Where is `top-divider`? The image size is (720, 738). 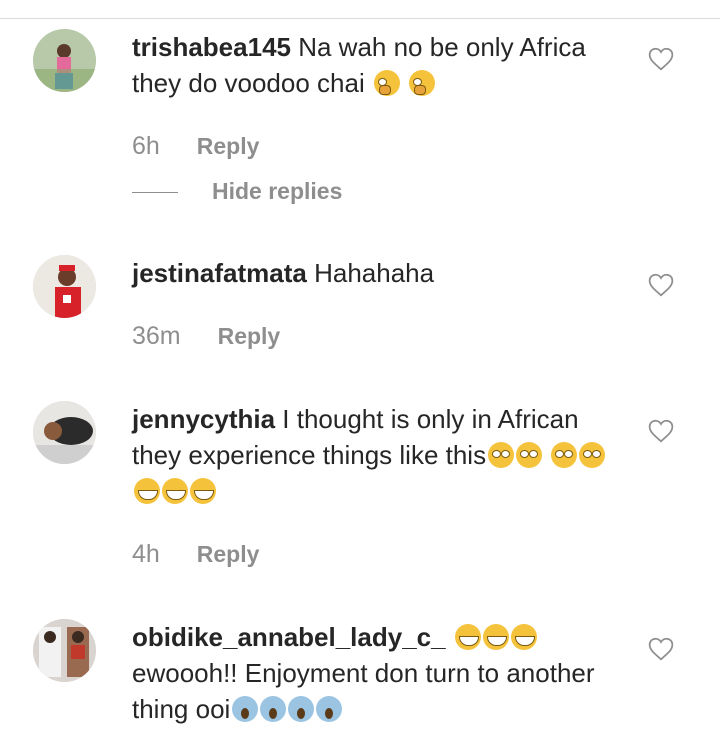
top-divider is located at coordinates (360, 9).